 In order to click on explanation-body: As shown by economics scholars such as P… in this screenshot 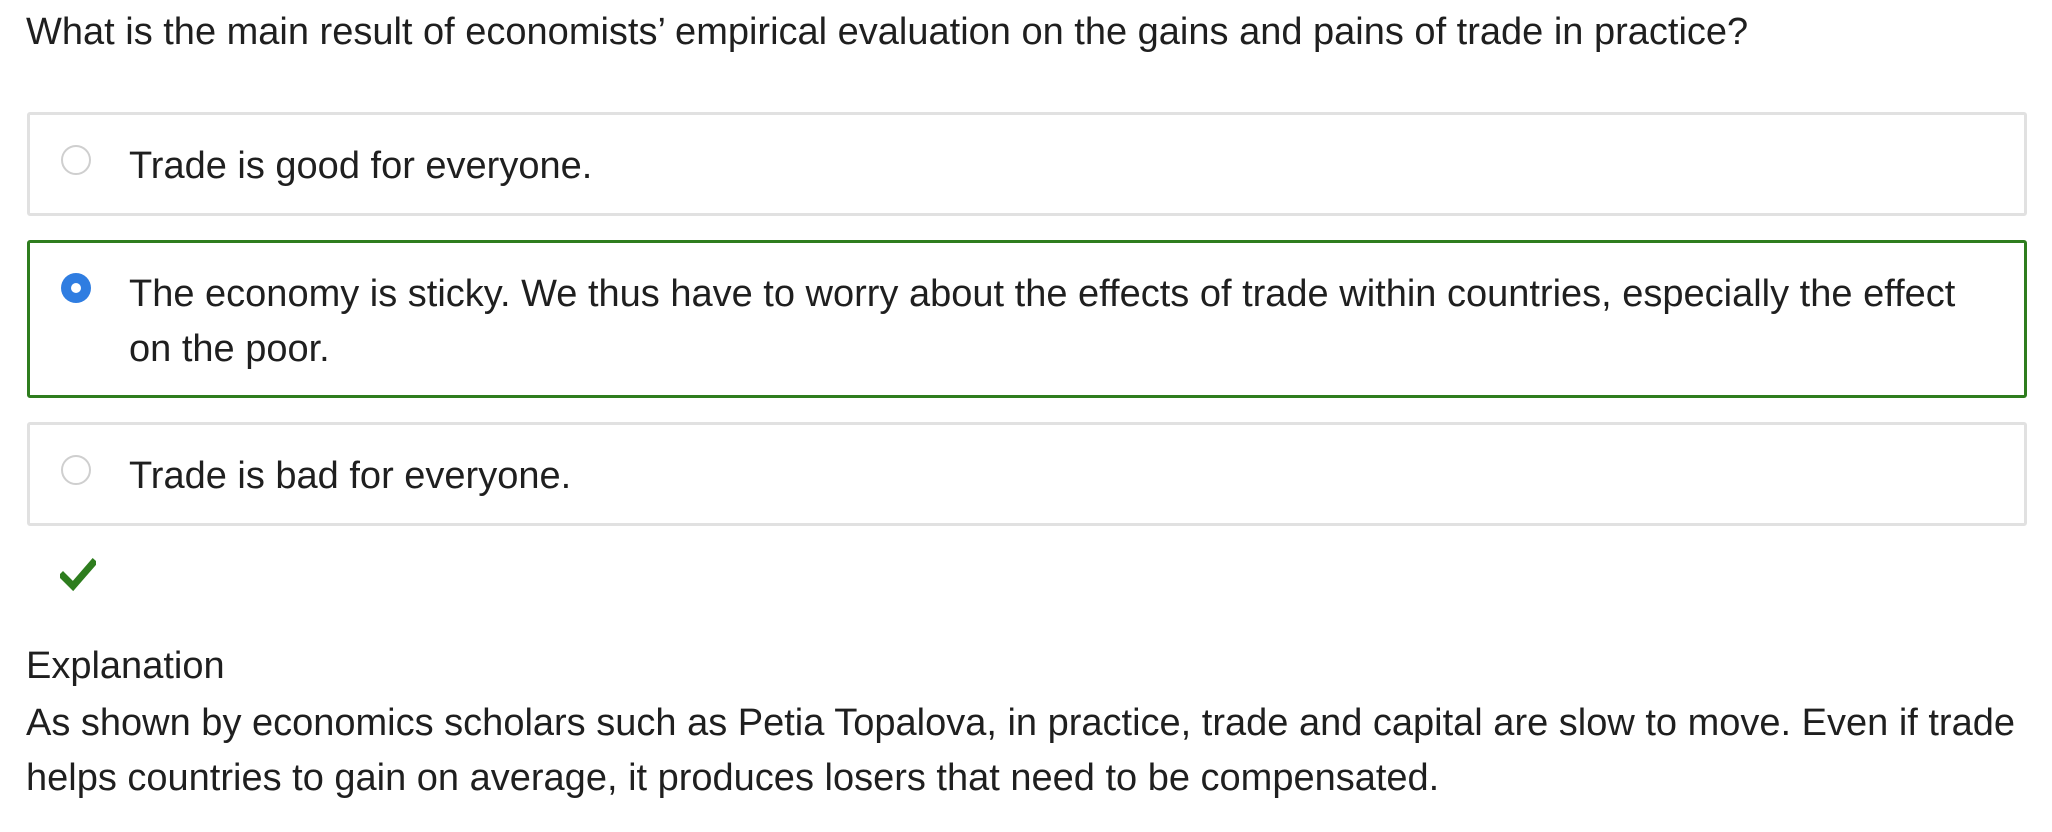, I will do `click(1020, 750)`.